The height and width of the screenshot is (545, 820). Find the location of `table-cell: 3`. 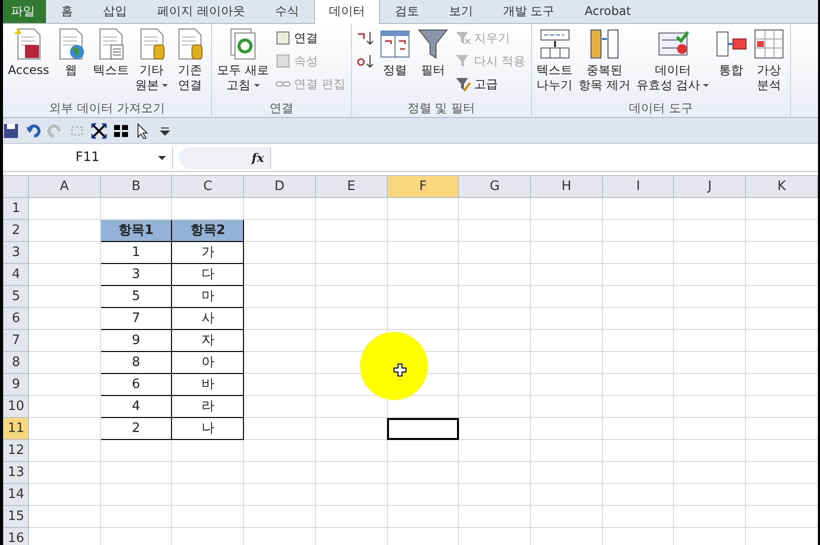

table-cell: 3 is located at coordinates (136, 275).